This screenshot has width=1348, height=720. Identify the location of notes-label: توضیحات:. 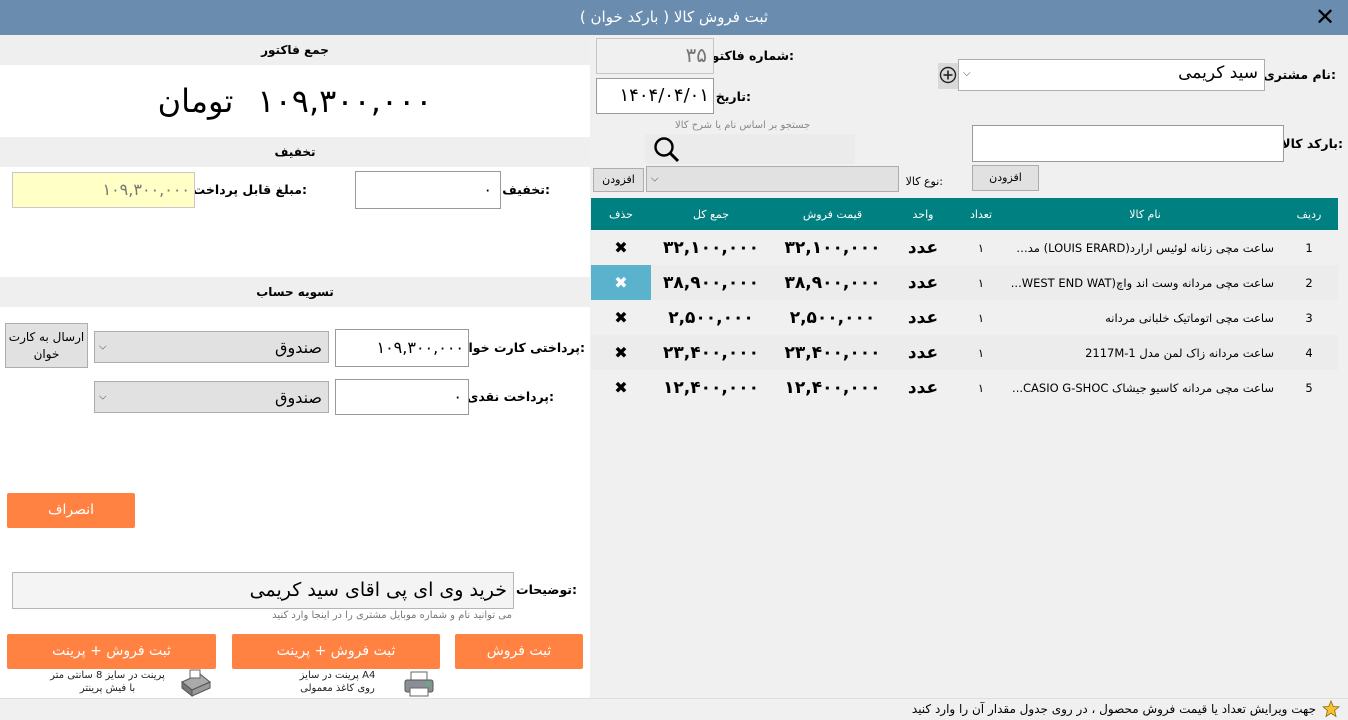
(546, 589).